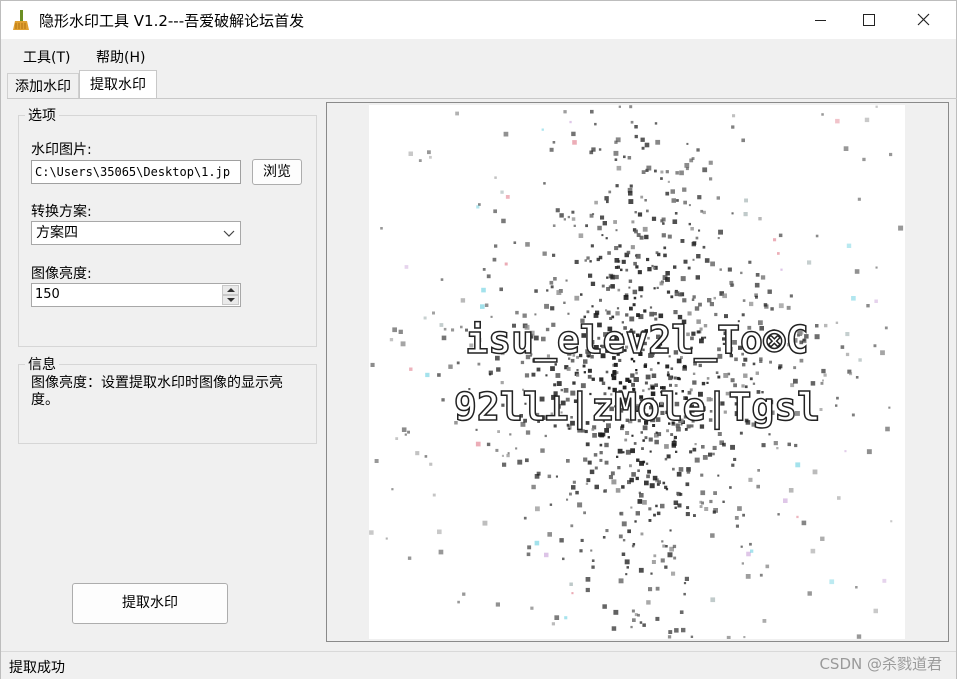 The width and height of the screenshot is (957, 679). Describe the element at coordinates (230, 290) in the screenshot. I see `spin-up-icon` at that location.